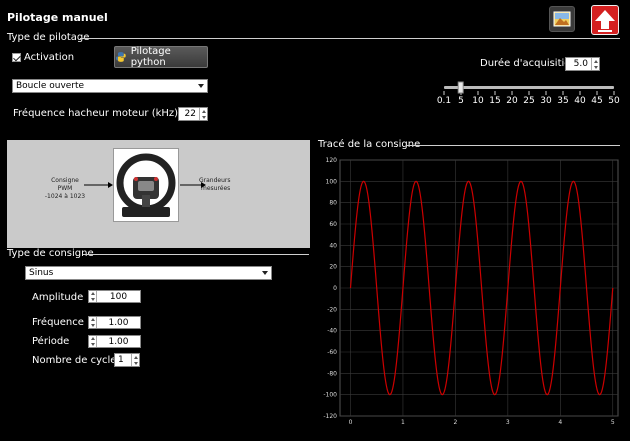  I want to click on activation-label: Activation, so click(49, 57).